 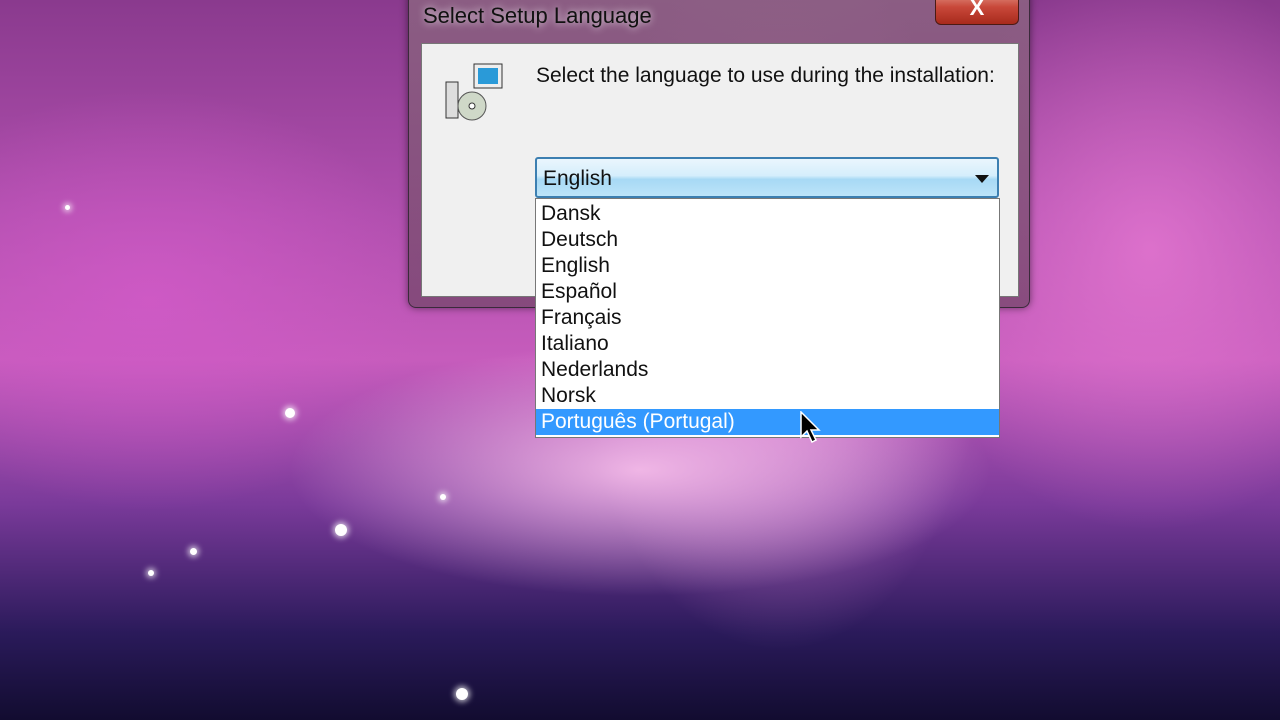 What do you see at coordinates (474, 92) in the screenshot?
I see `setup-installer-icon` at bounding box center [474, 92].